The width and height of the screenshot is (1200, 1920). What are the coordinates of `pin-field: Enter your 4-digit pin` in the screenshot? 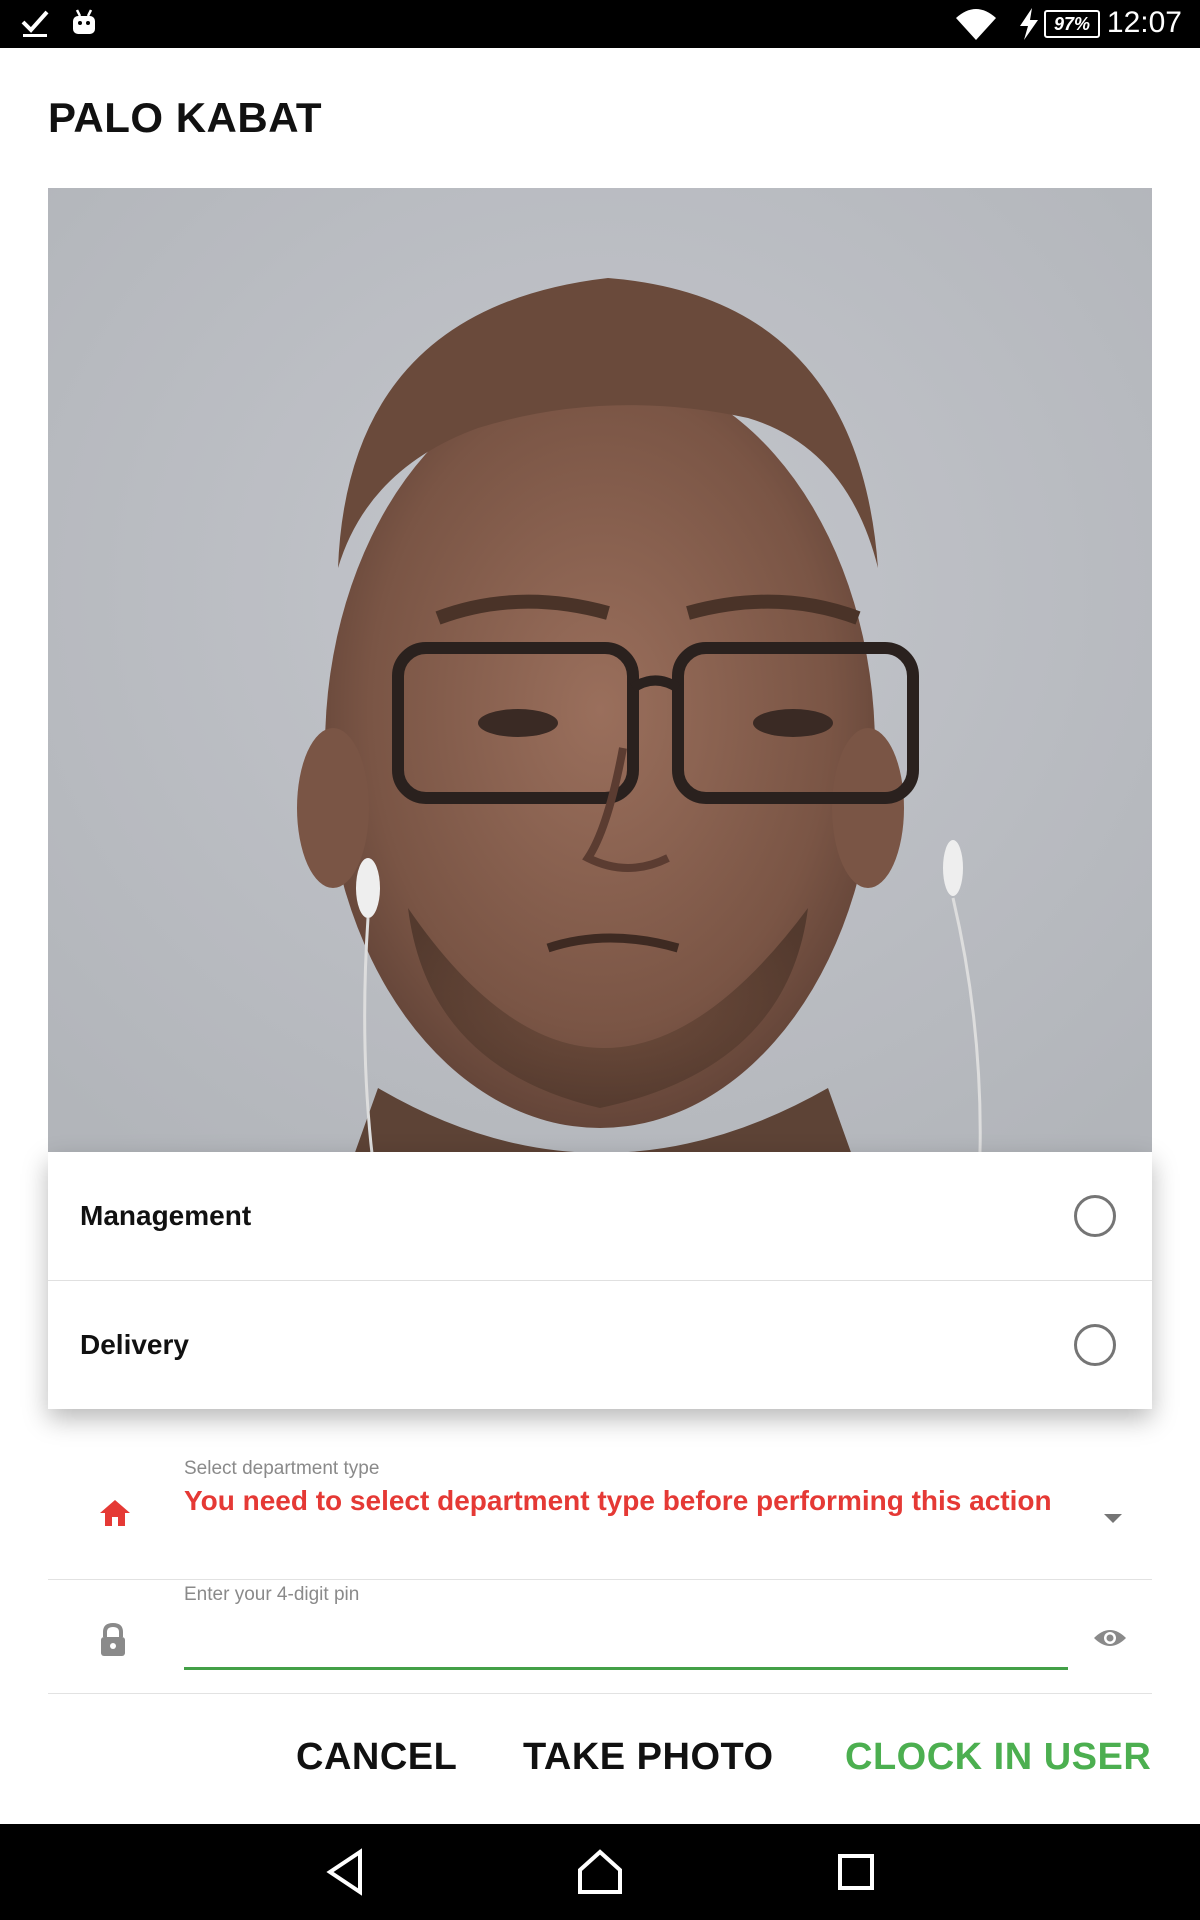 It's located at (600, 1637).